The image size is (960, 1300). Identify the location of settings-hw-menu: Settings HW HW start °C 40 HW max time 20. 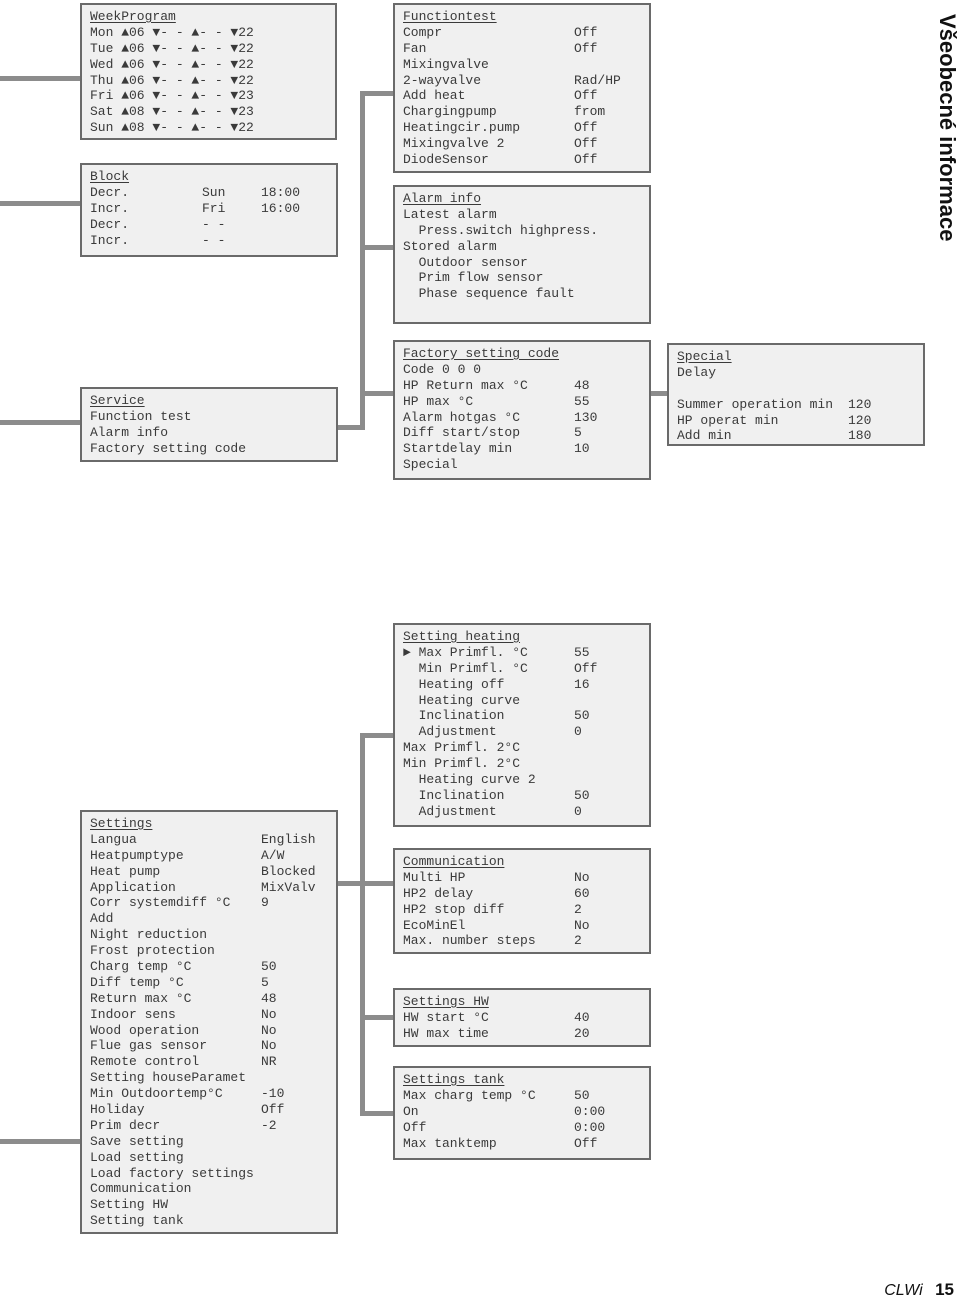
(522, 1017).